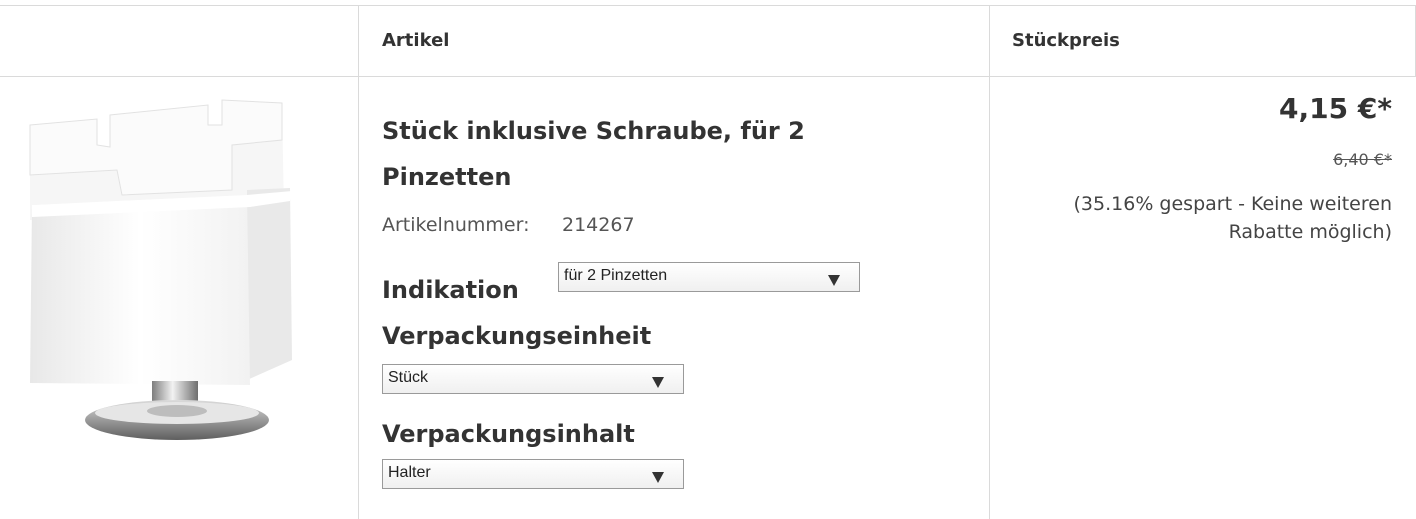 Image resolution: width=1416 pixels, height=519 pixels. I want to click on verpackungseinheit-select: Stück, so click(533, 379).